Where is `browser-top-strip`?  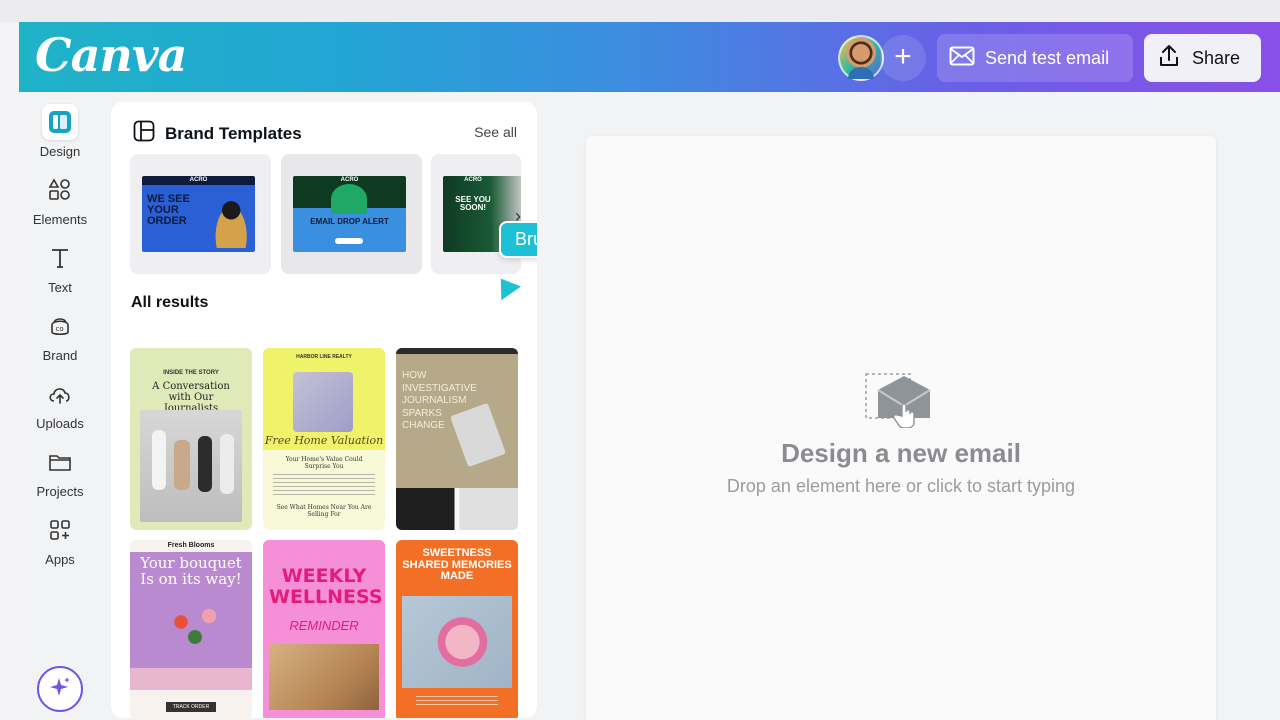
browser-top-strip is located at coordinates (640, 11).